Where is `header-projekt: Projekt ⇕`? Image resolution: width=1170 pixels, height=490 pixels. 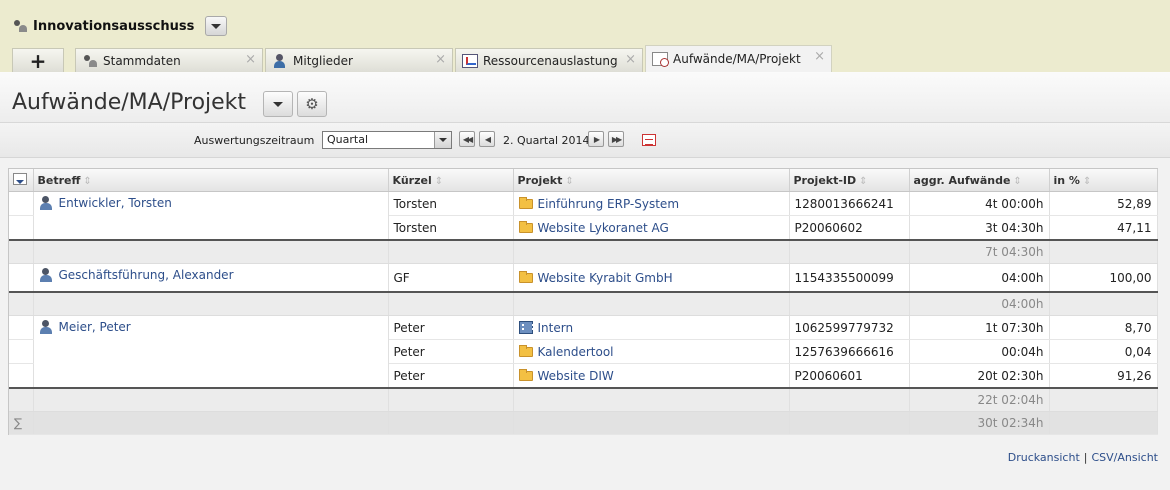 header-projekt: Projekt ⇕ is located at coordinates (651, 180).